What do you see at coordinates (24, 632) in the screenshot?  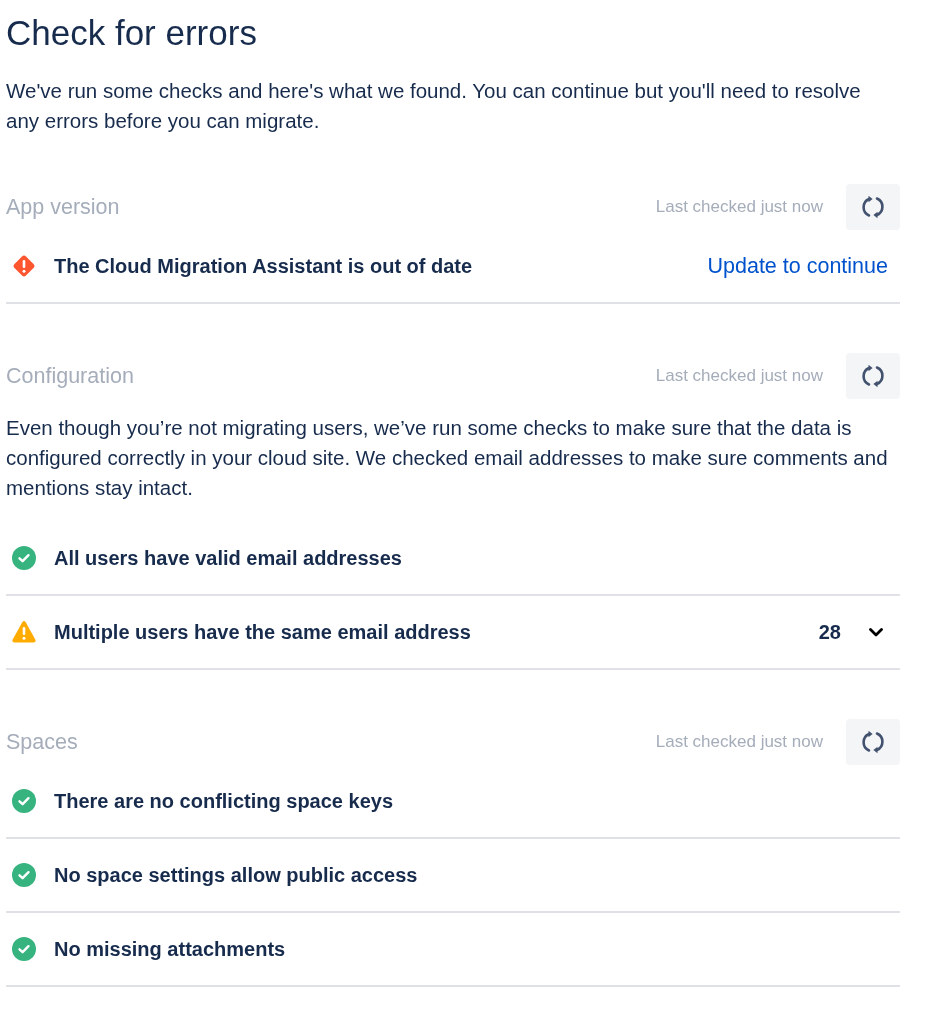 I see `warning-triangle-icon` at bounding box center [24, 632].